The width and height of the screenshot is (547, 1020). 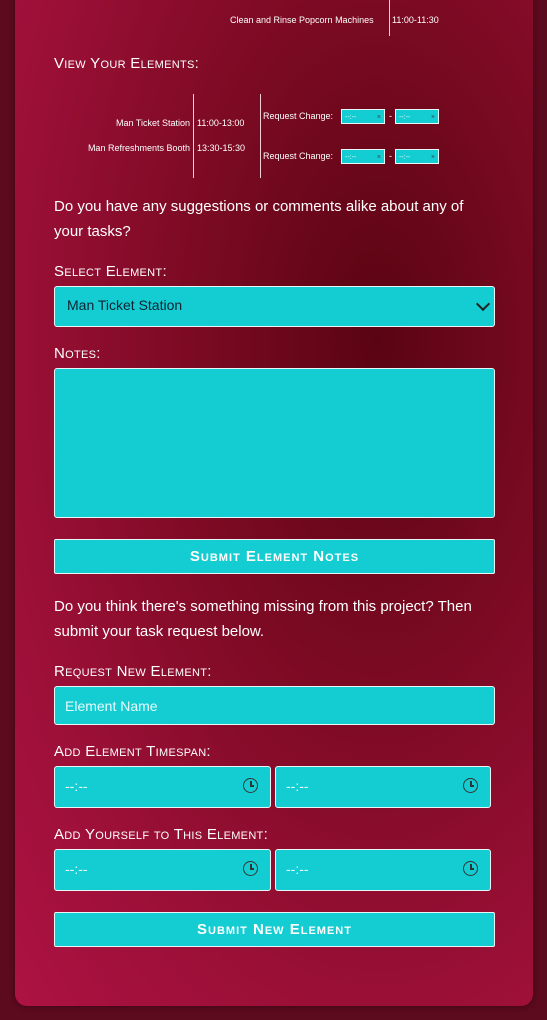 I want to click on chevron-down-icon, so click(x=483, y=304).